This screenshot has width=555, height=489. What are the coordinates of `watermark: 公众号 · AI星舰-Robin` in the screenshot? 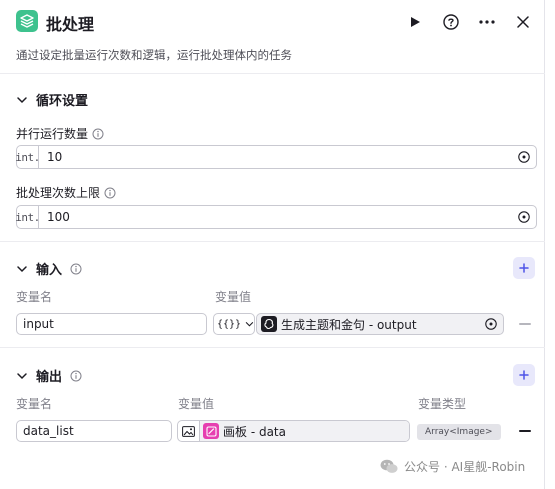 It's located at (452, 466).